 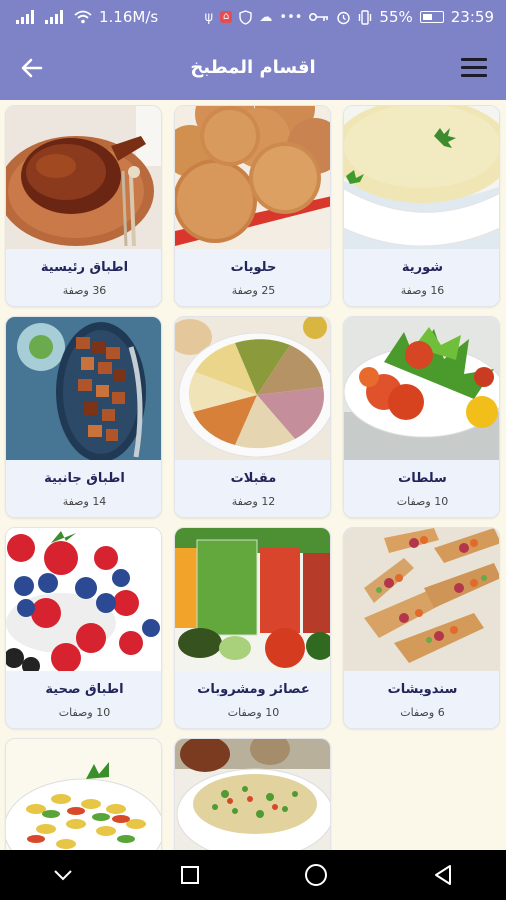 I want to click on alarm-icon, so click(x=344, y=17).